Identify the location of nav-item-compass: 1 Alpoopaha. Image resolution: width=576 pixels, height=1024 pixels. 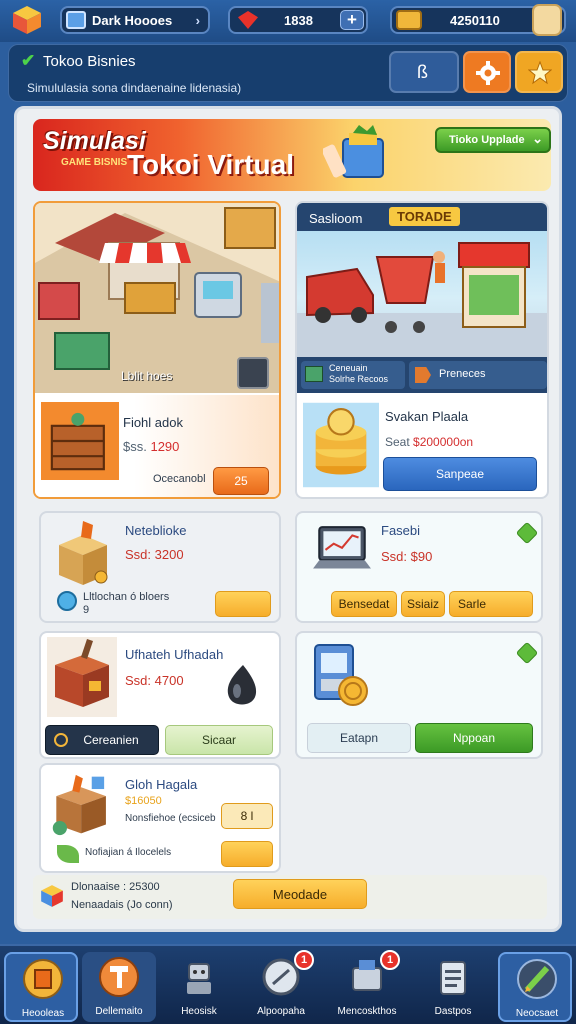
(281, 986).